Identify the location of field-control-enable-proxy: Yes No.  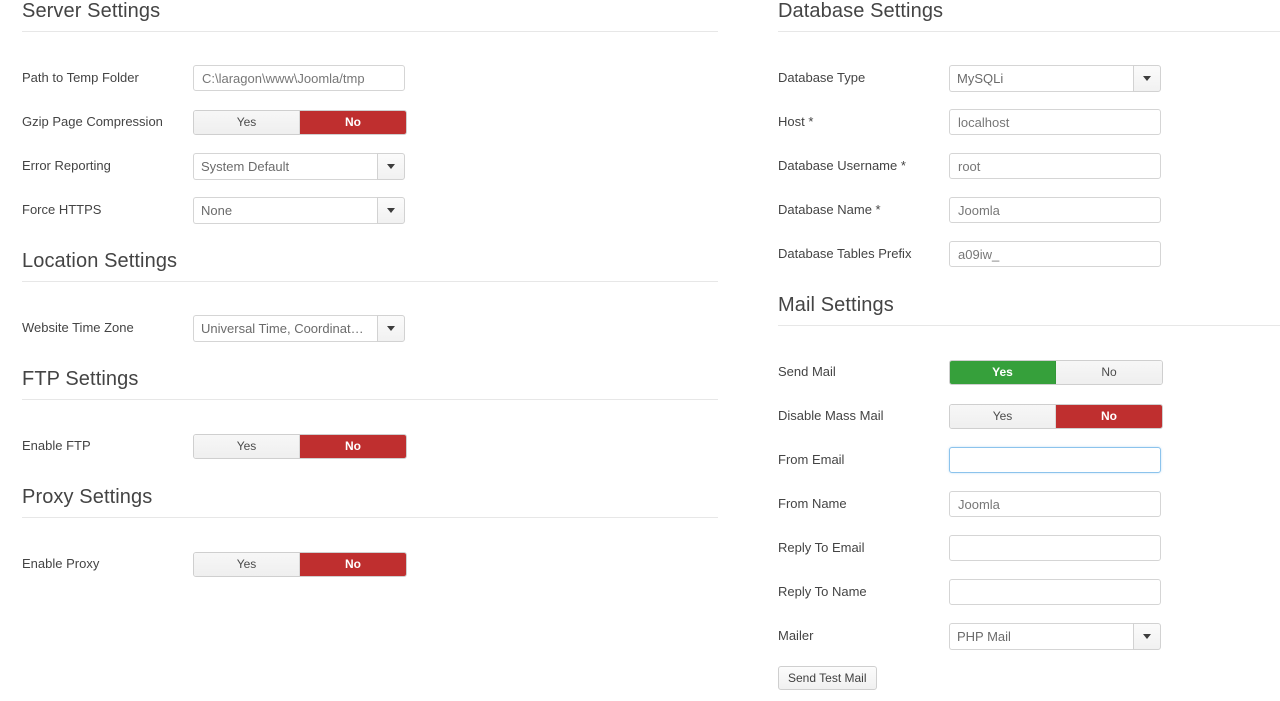
(300, 564).